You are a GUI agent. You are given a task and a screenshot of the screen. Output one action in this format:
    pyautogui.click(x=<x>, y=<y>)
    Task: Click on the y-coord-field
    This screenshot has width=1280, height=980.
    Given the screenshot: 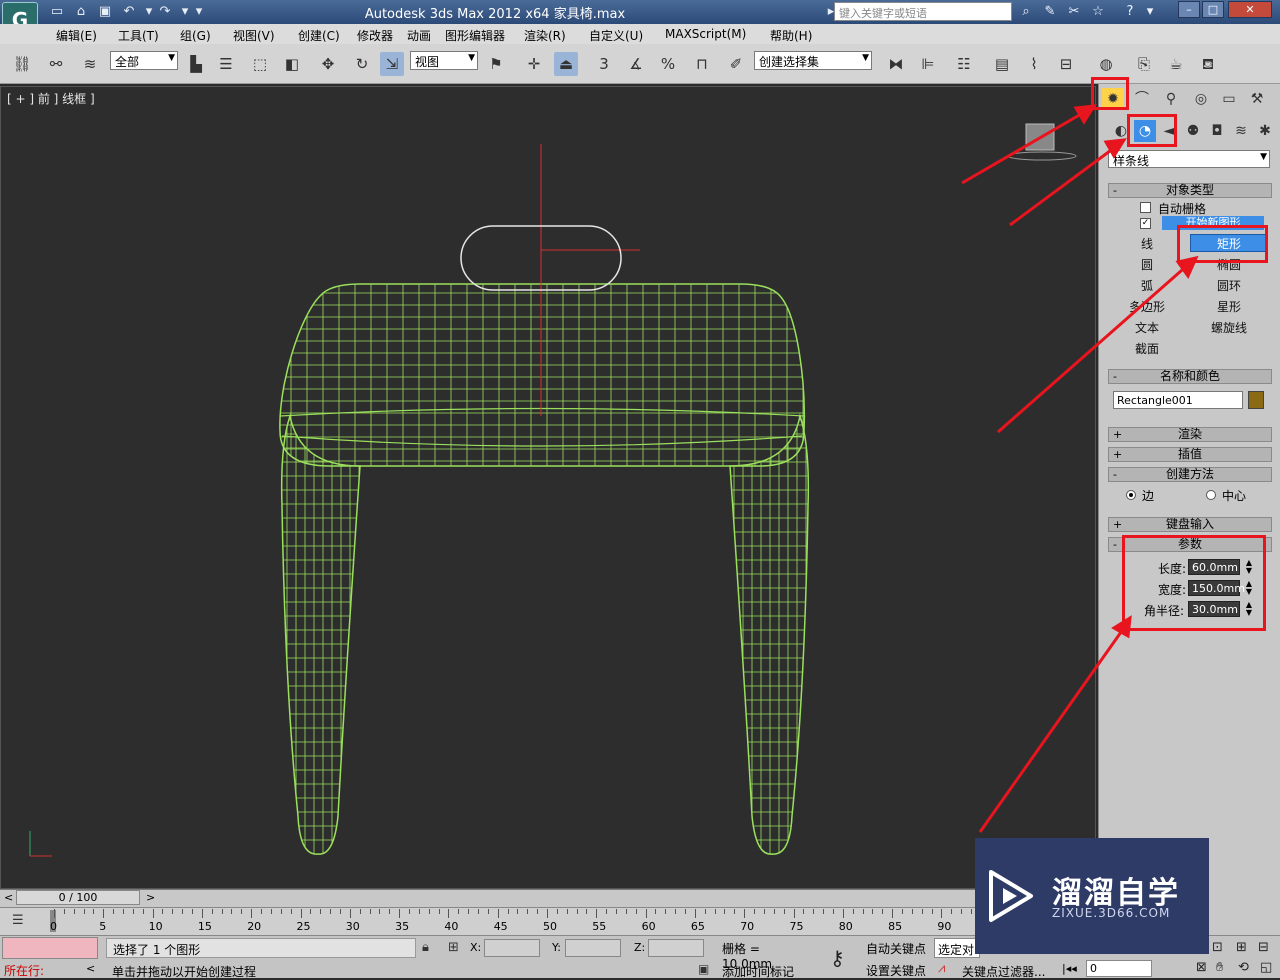 What is the action you would take?
    pyautogui.click(x=593, y=948)
    